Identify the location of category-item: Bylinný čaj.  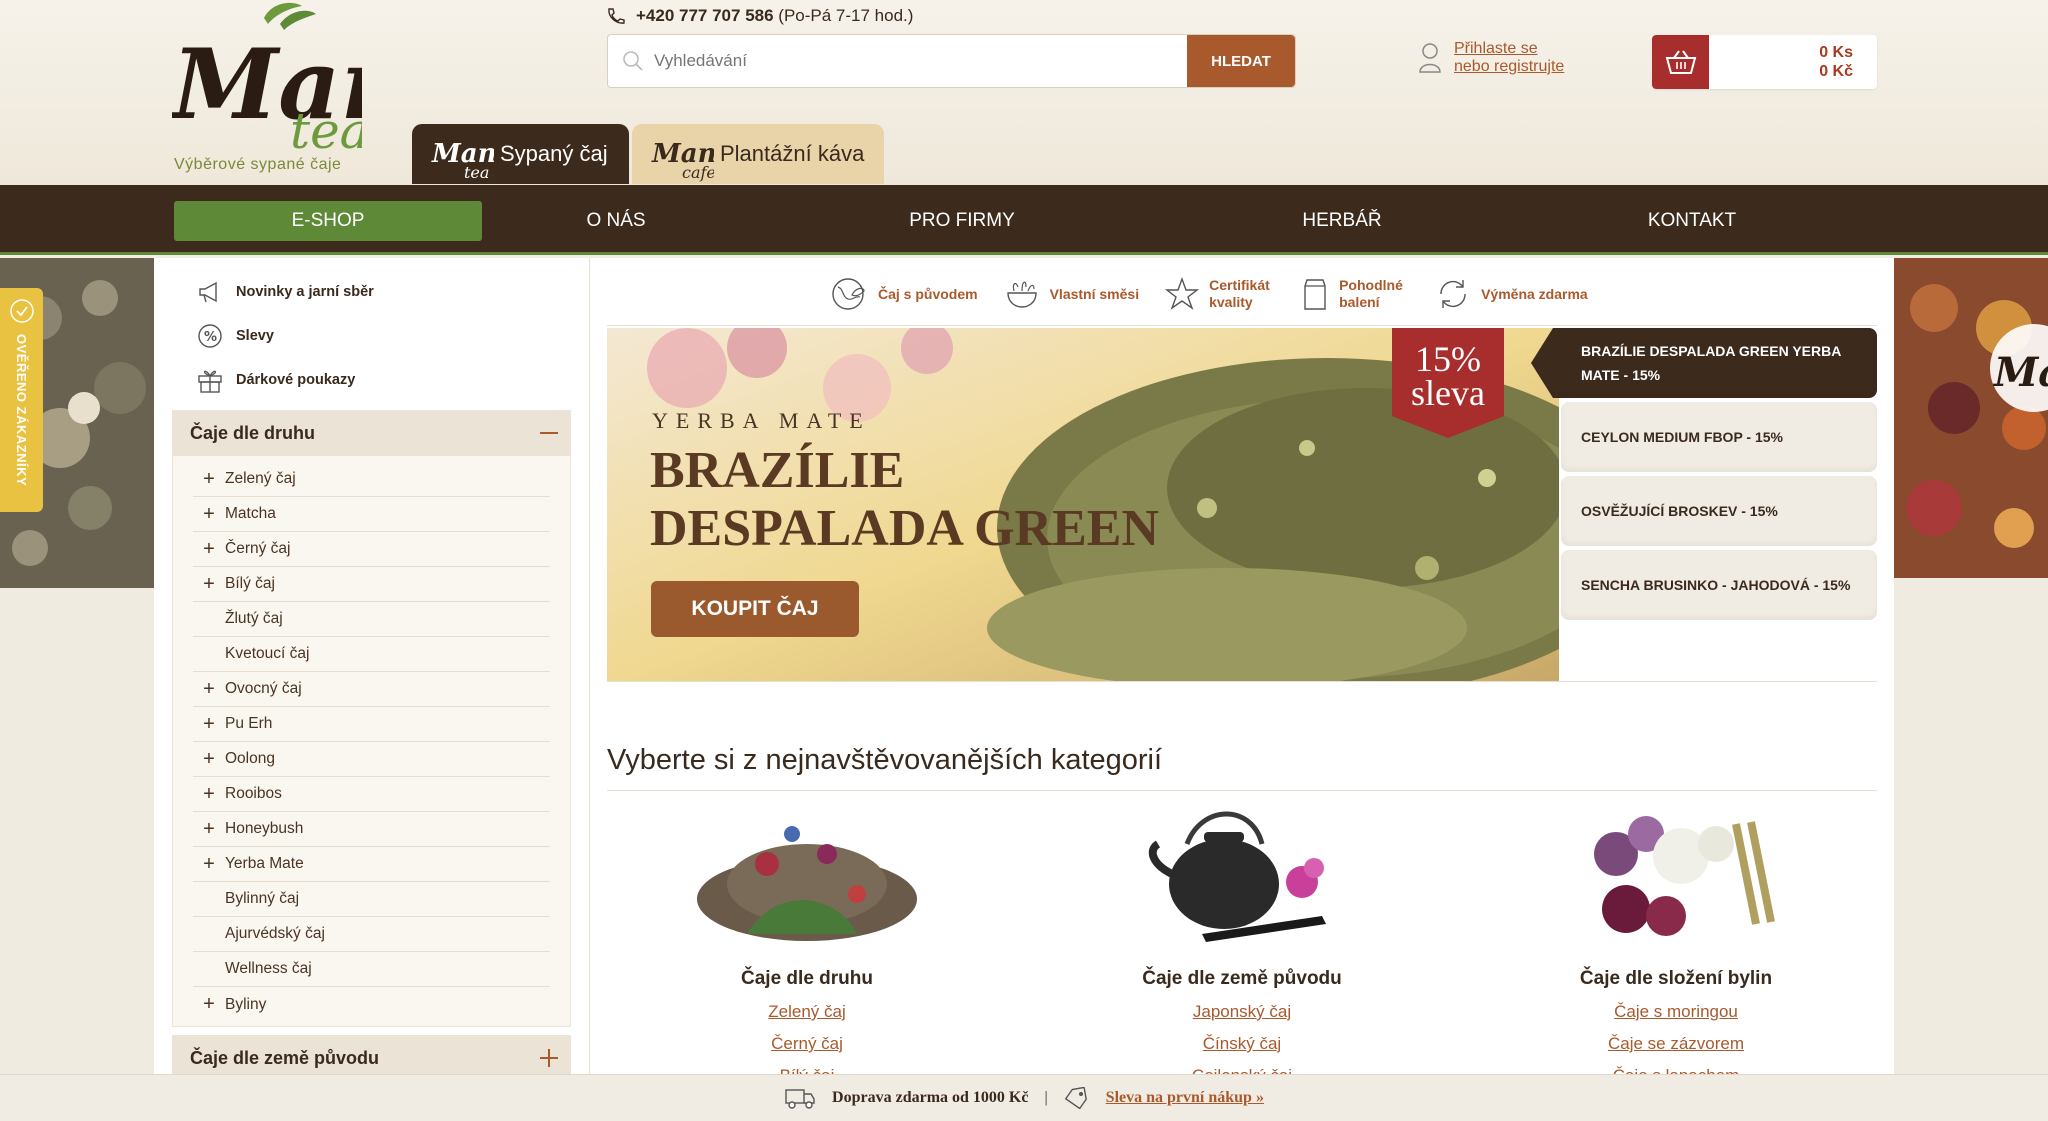
(371, 899).